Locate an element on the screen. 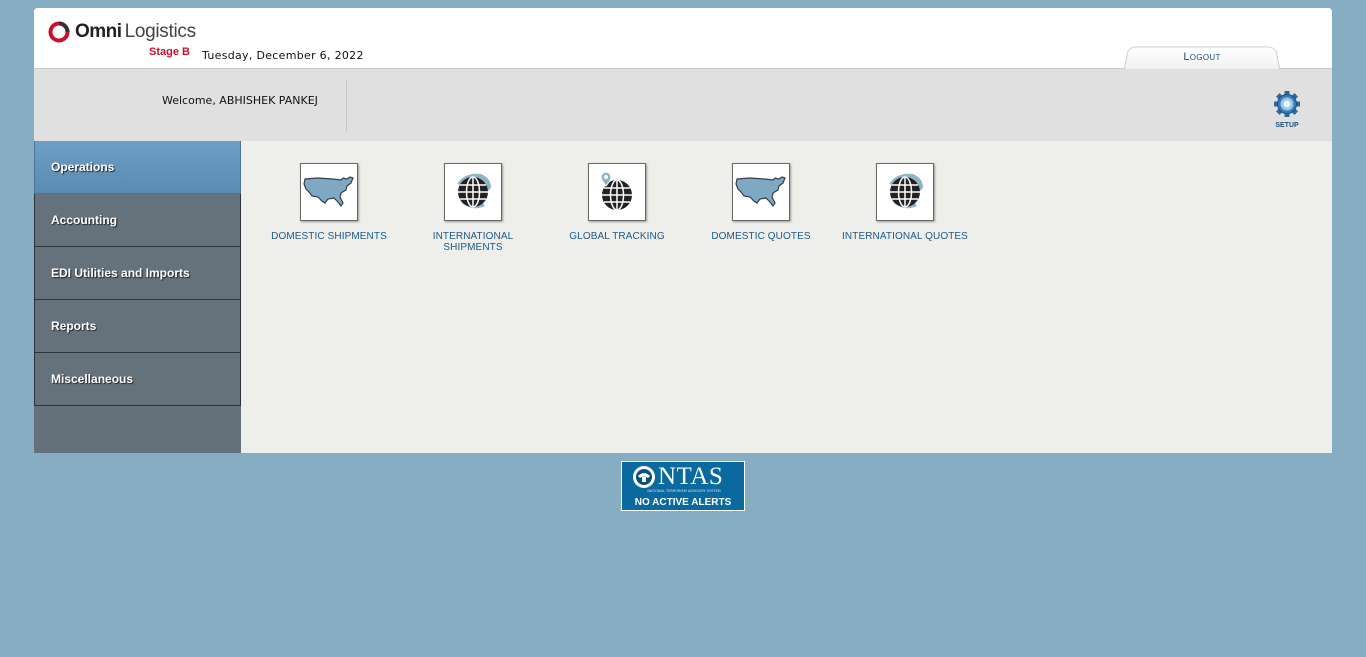  setup-button: SETUP is located at coordinates (1287, 110).